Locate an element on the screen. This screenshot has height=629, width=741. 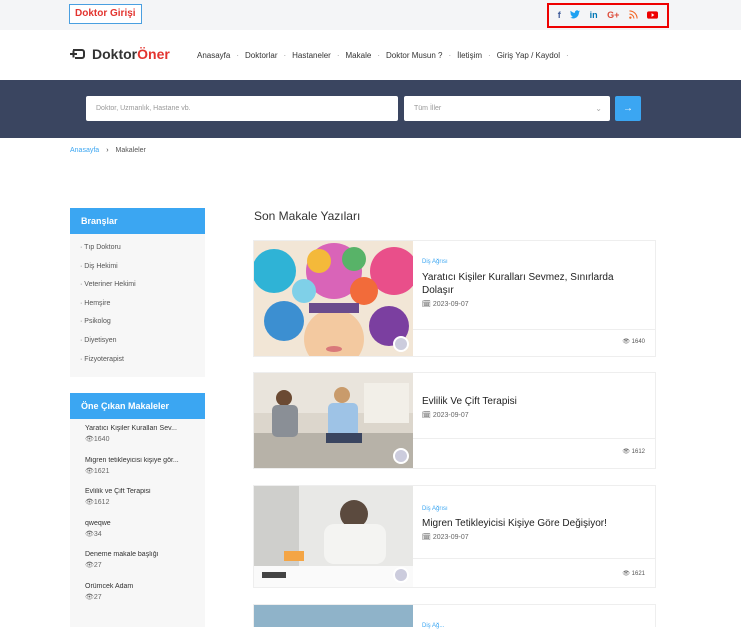
social-links: f in G+ is located at coordinates (608, 15).